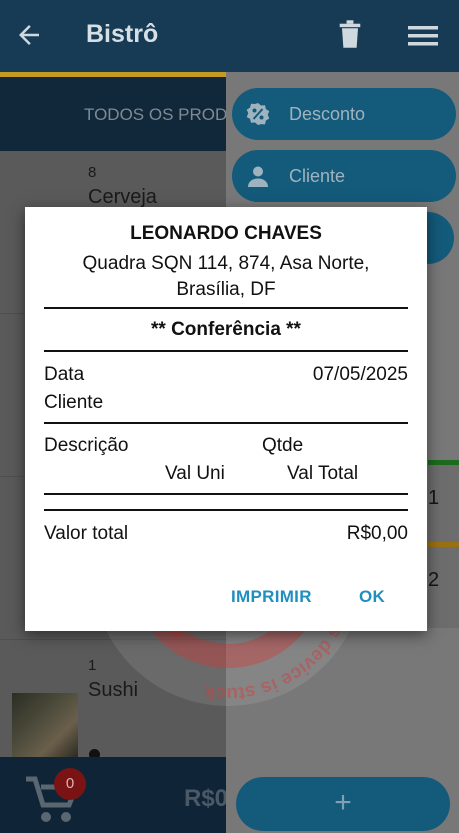  I want to click on order-card-number: 1, so click(434, 498).